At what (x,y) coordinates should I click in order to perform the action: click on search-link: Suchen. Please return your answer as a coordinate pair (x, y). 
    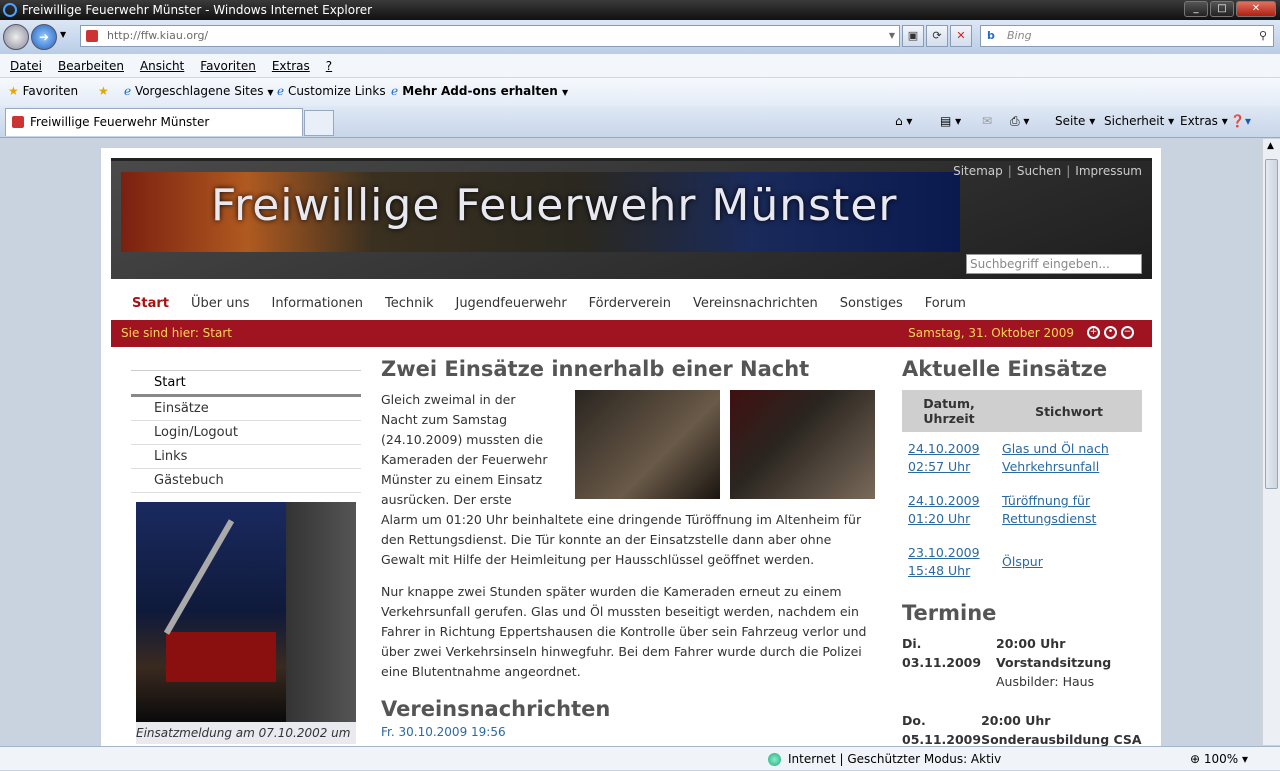
    Looking at the image, I should click on (1039, 171).